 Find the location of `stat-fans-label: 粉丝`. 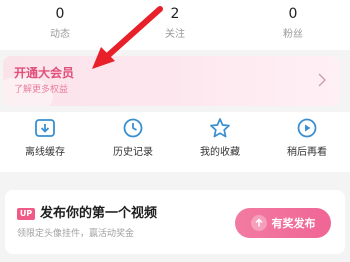

stat-fans-label: 粉丝 is located at coordinates (293, 34).